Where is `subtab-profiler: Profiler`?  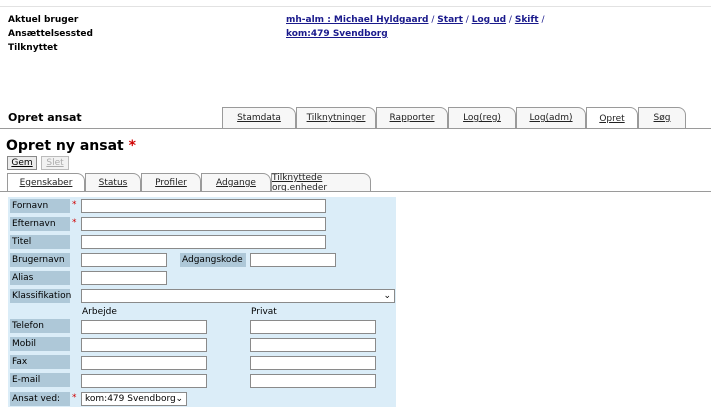
subtab-profiler: Profiler is located at coordinates (171, 182).